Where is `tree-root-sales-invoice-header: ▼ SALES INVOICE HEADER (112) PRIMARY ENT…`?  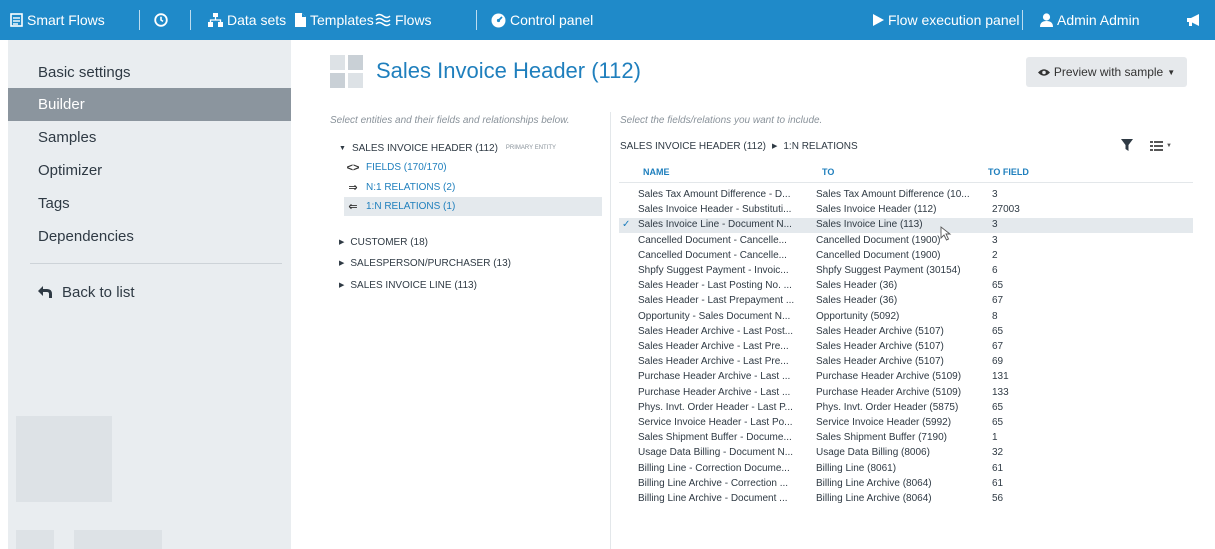 tree-root-sales-invoice-header: ▼ SALES INVOICE HEADER (112) PRIMARY ENT… is located at coordinates (447, 148).